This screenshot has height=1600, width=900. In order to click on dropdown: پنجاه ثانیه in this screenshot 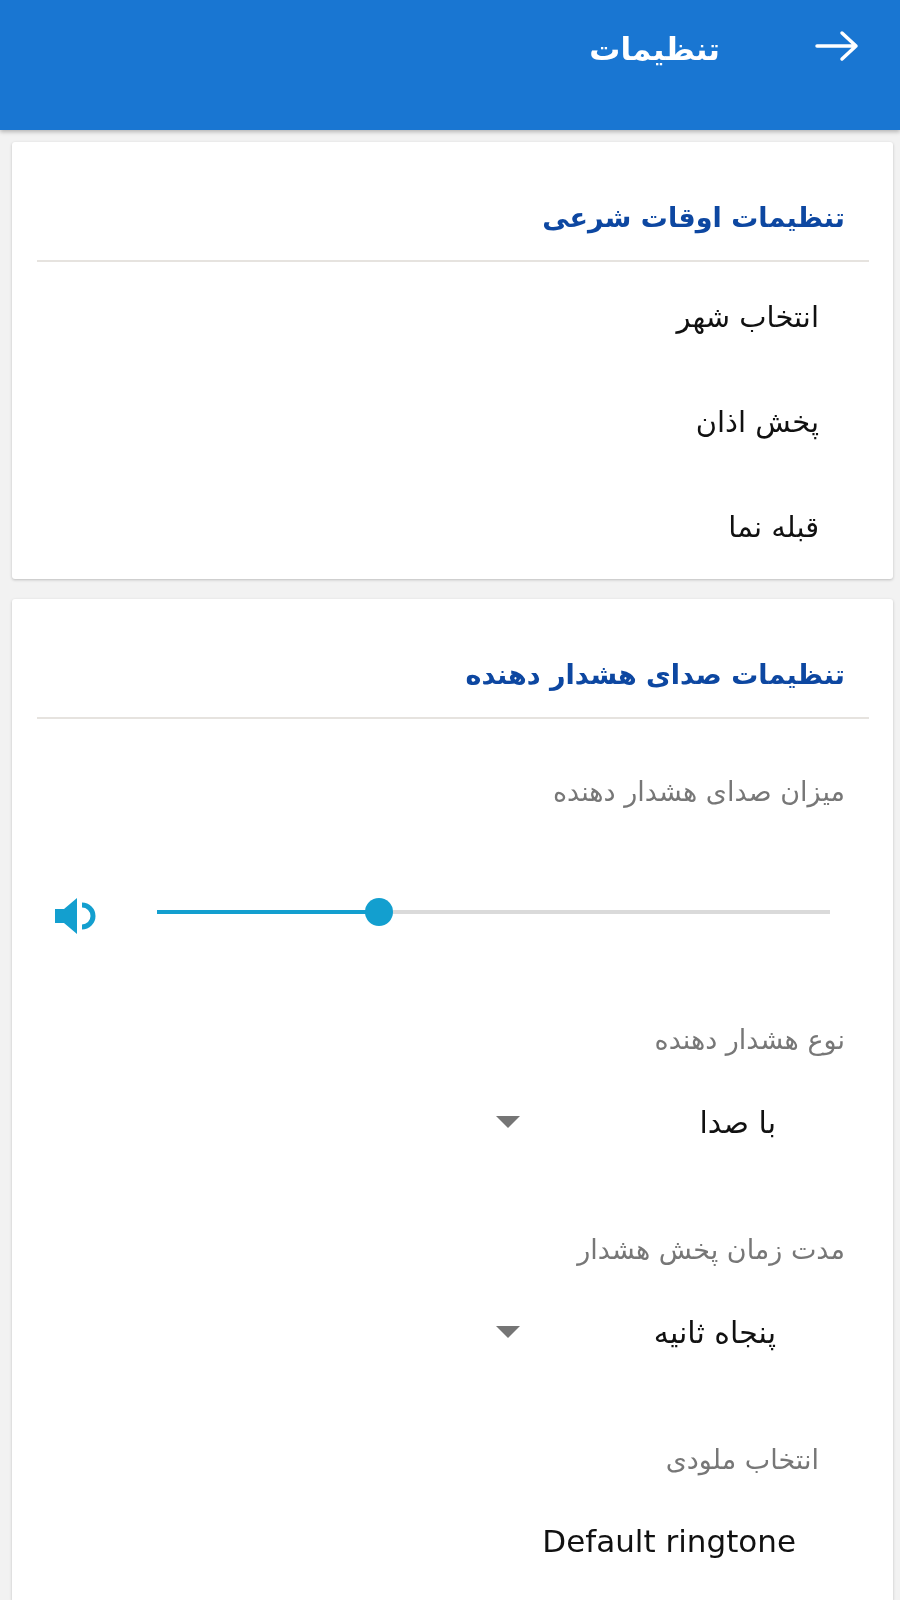, I will do `click(636, 1332)`.